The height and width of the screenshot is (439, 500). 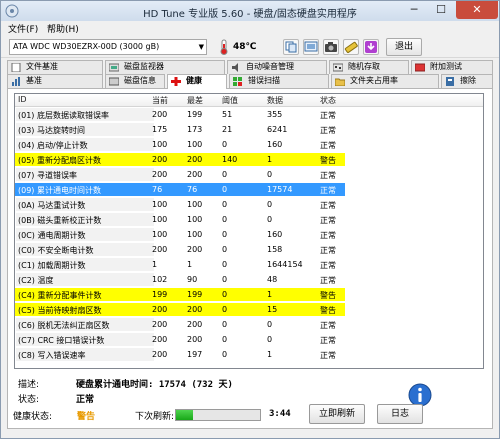 What do you see at coordinates (477, 10) in the screenshot?
I see `close-button: ✕` at bounding box center [477, 10].